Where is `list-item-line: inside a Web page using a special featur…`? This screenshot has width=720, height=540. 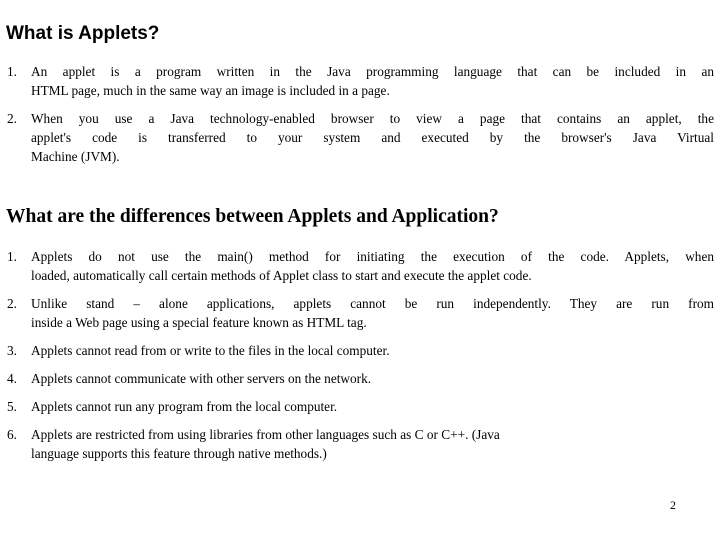
list-item-line: inside a Web page using a special featur… is located at coordinates (199, 322).